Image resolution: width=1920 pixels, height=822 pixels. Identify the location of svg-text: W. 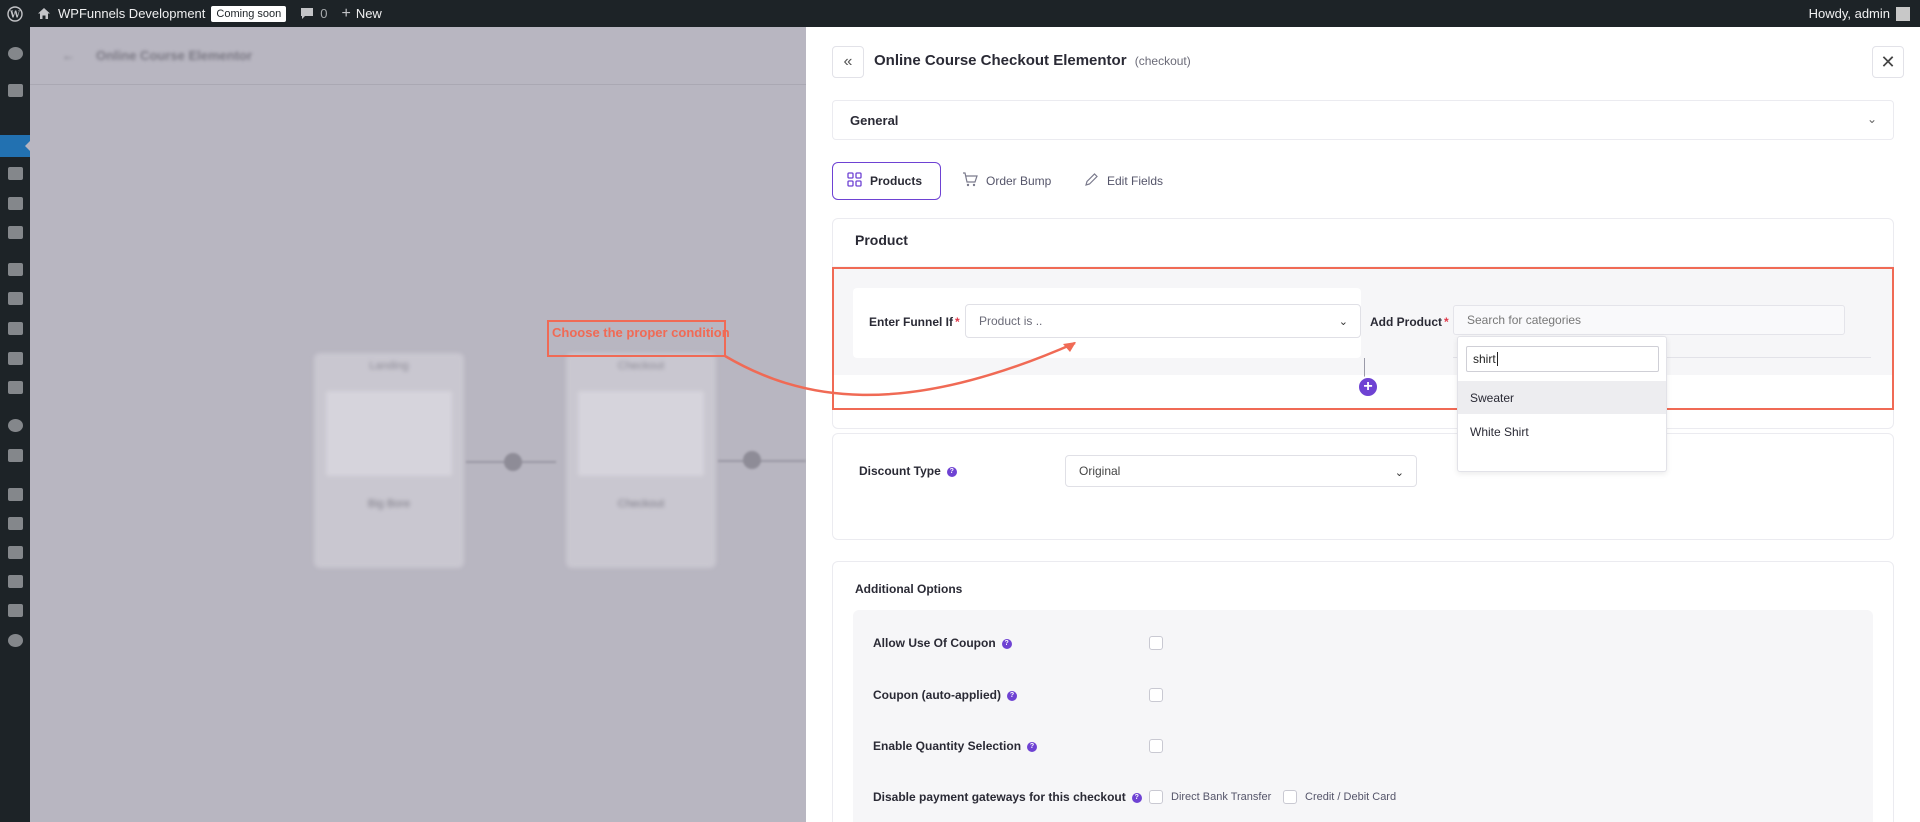
(15, 15).